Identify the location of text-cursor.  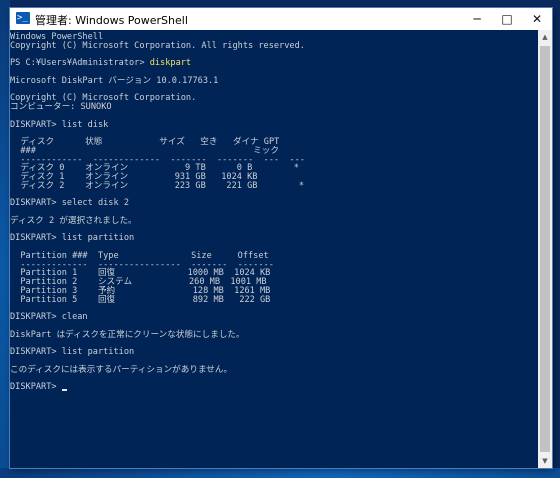
(64, 390).